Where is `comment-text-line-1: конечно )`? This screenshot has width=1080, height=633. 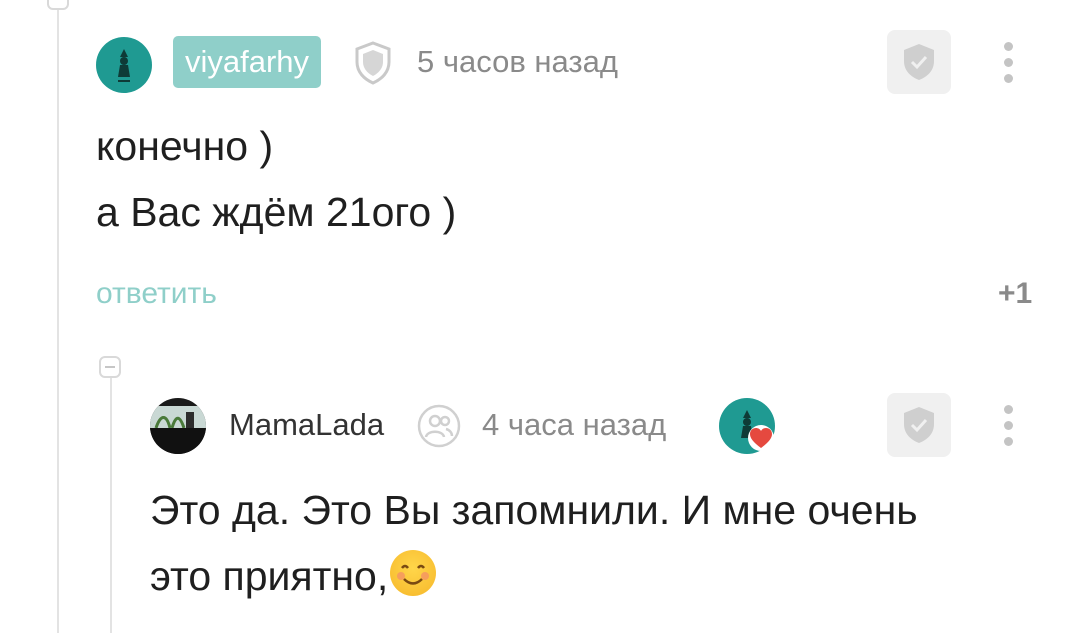
comment-text-line-1: конечно ) is located at coordinates (185, 146).